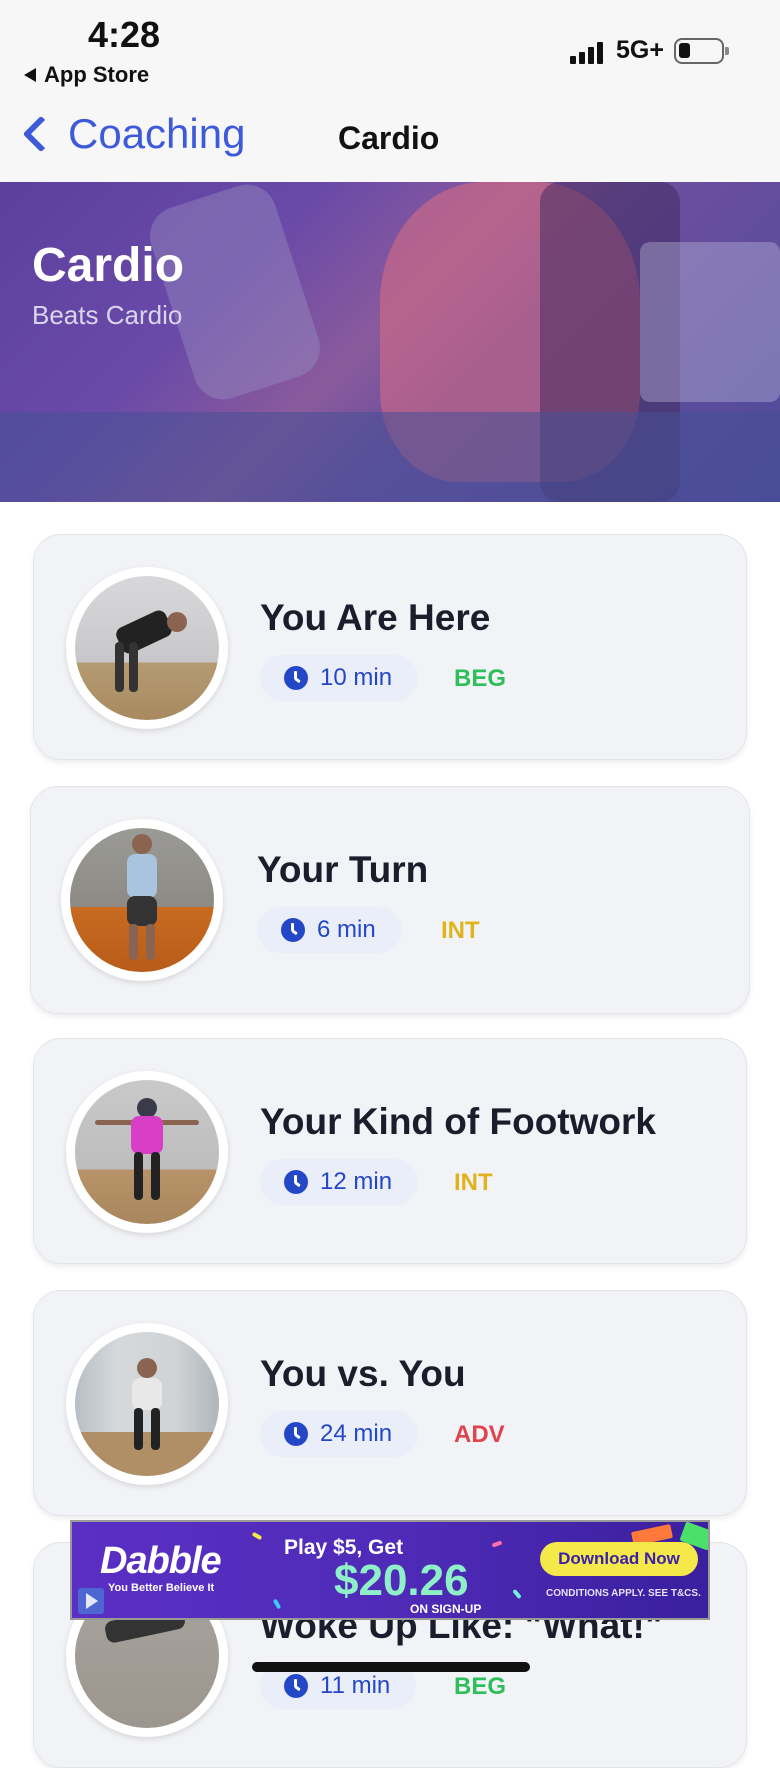 This screenshot has height=1768, width=780. What do you see at coordinates (30, 75) in the screenshot?
I see `back-triangle-icon` at bounding box center [30, 75].